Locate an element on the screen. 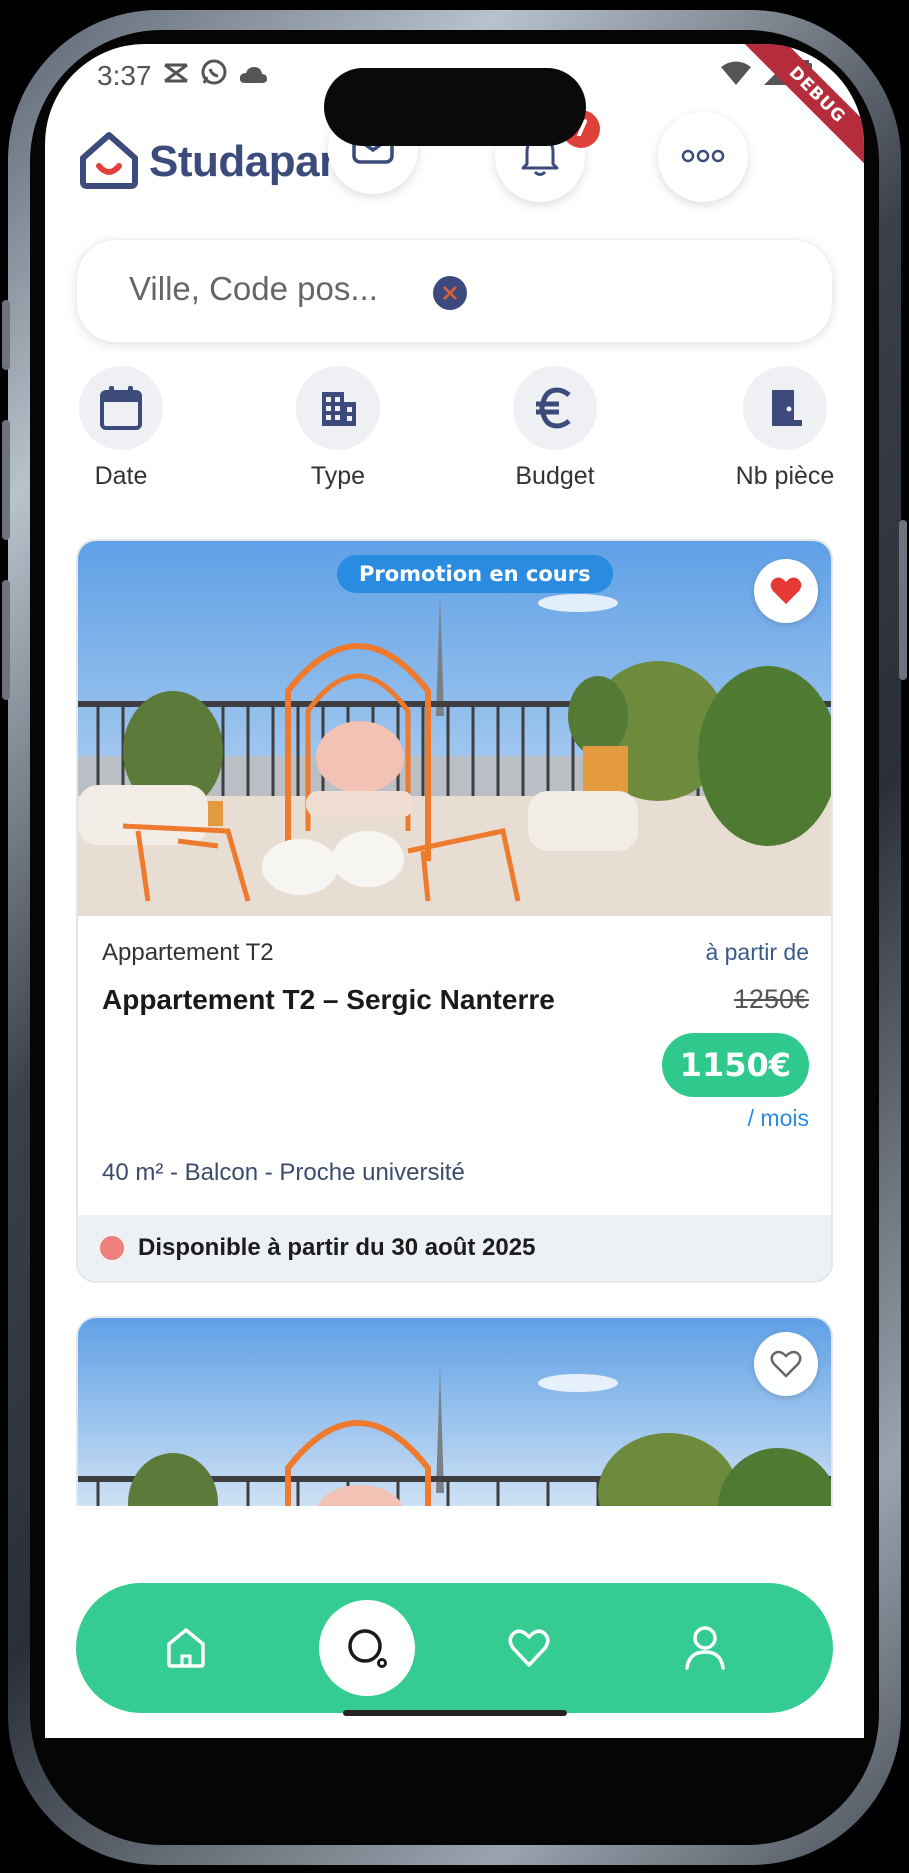 Image resolution: width=909 pixels, height=1873 pixels. availability-bar: Disponible à partir du 30 août 2025 is located at coordinates (454, 1248).